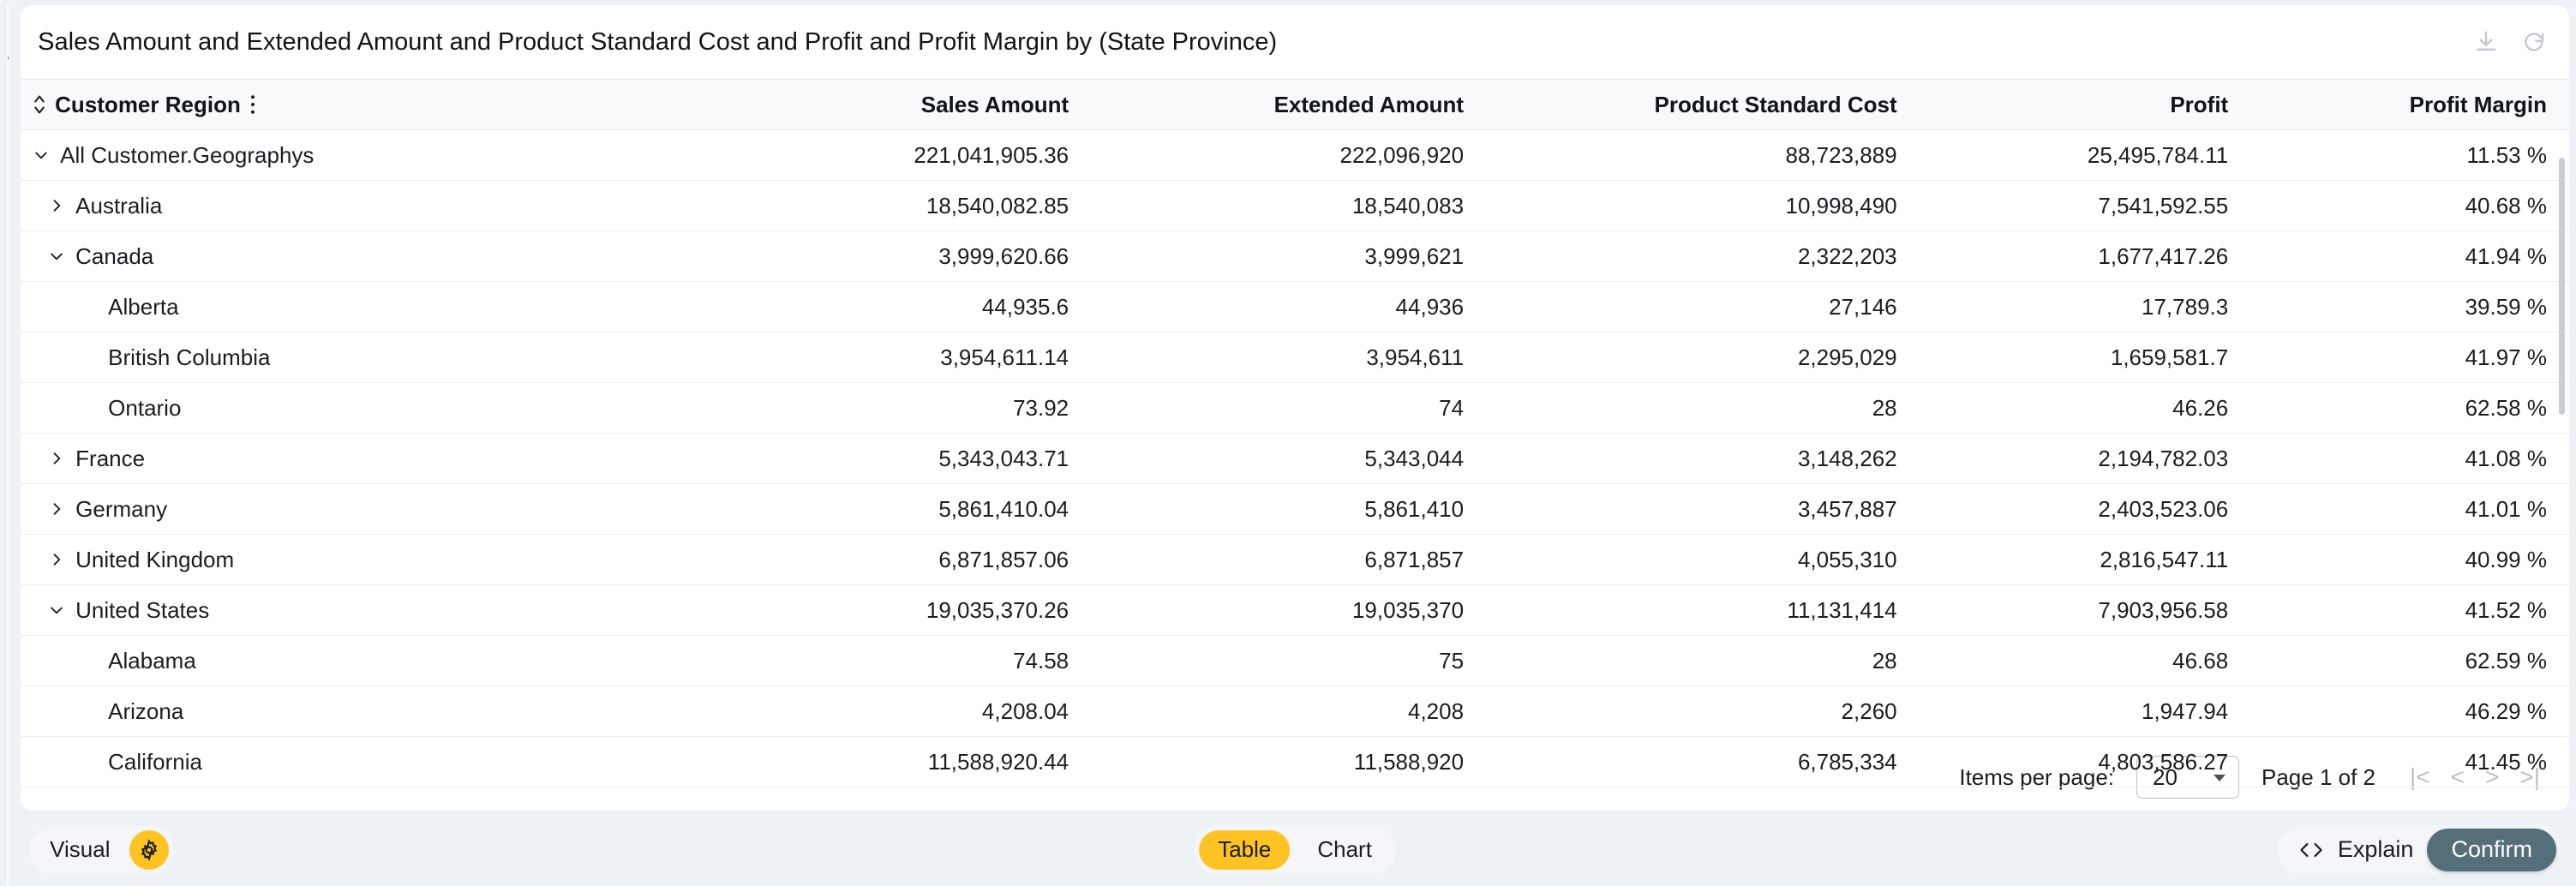 This screenshot has height=886, width=2576. Describe the element at coordinates (359, 660) in the screenshot. I see `row-label-cell: Alabama` at that location.